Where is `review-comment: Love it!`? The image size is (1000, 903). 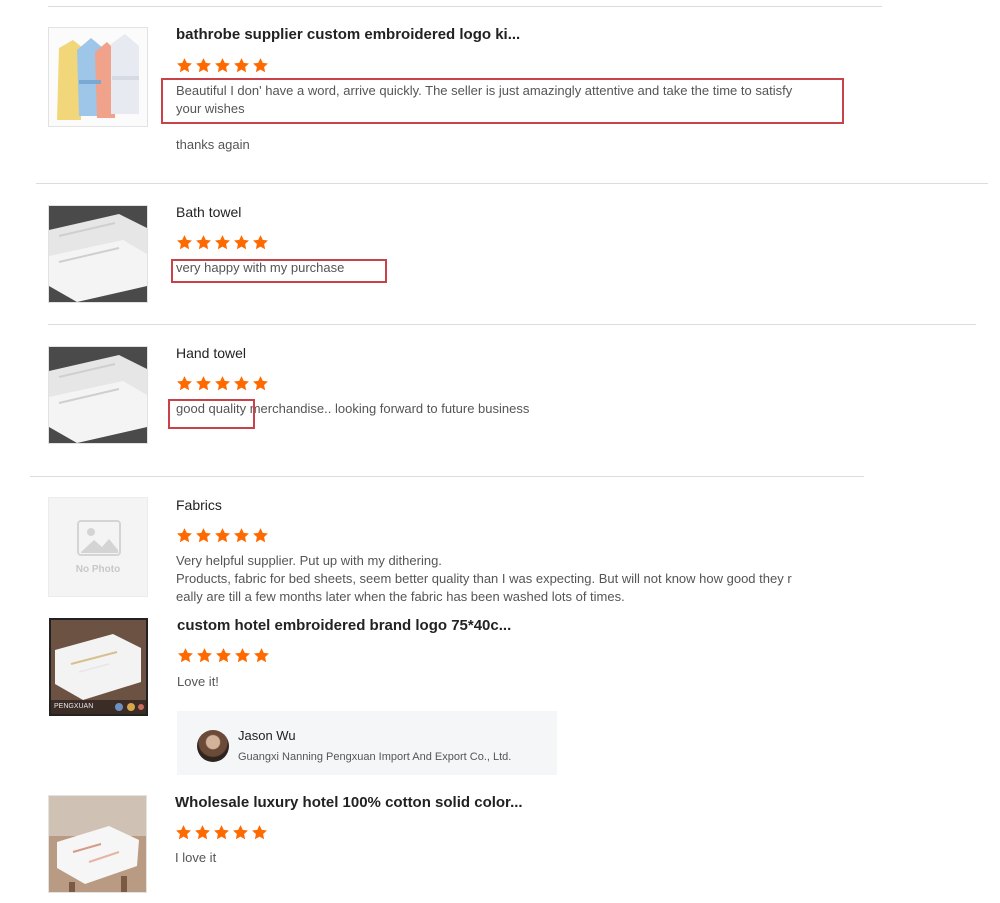 review-comment: Love it! is located at coordinates (198, 681).